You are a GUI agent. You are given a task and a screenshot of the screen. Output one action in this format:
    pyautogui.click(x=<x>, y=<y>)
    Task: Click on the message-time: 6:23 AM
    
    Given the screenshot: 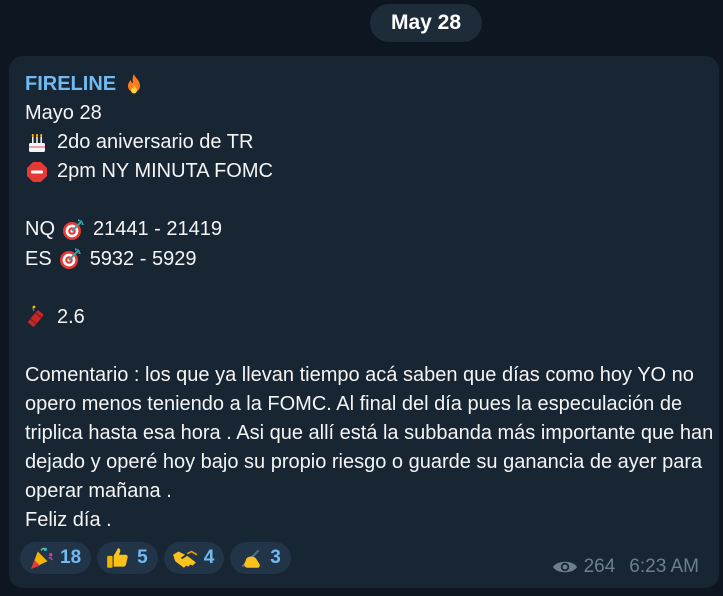 What is the action you would take?
    pyautogui.click(x=664, y=566)
    